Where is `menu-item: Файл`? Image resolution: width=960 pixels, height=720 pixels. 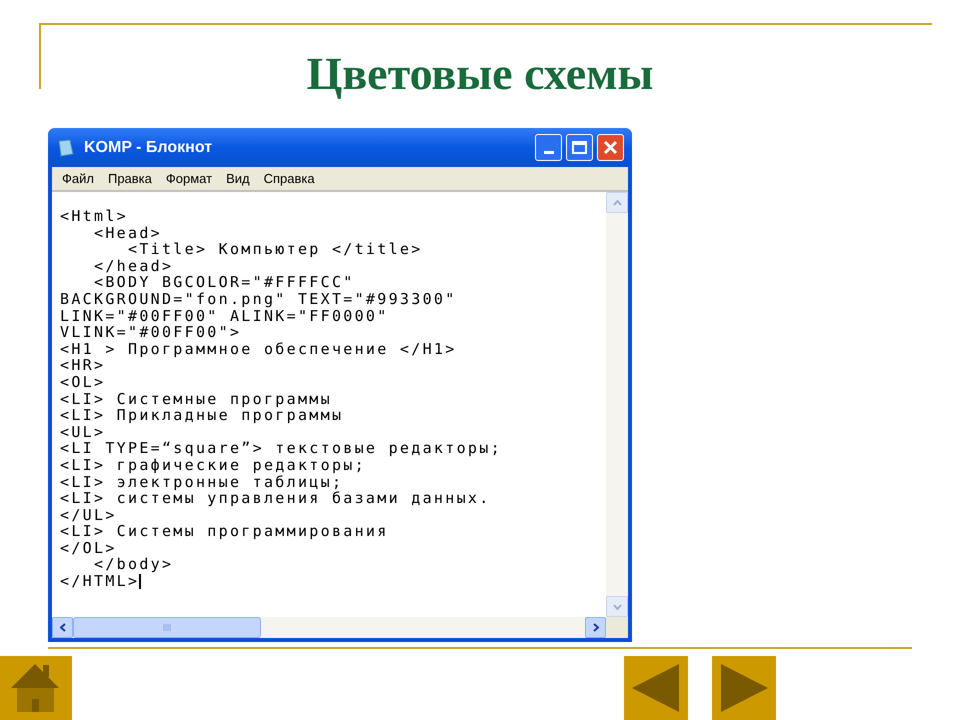
menu-item: Файл is located at coordinates (78, 178).